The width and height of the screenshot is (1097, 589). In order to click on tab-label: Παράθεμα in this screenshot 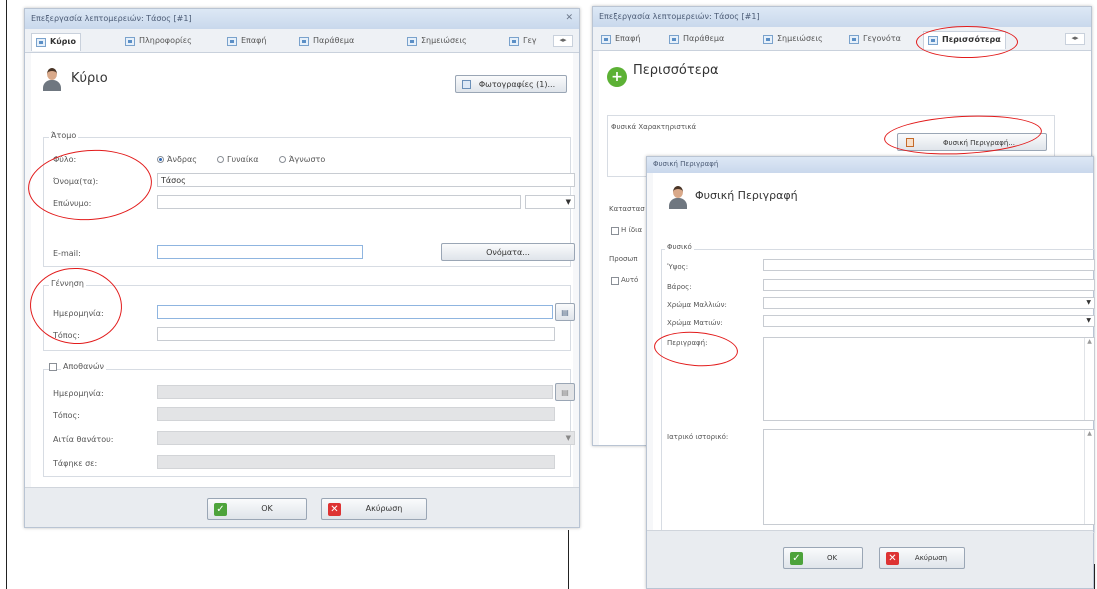, I will do `click(704, 38)`.